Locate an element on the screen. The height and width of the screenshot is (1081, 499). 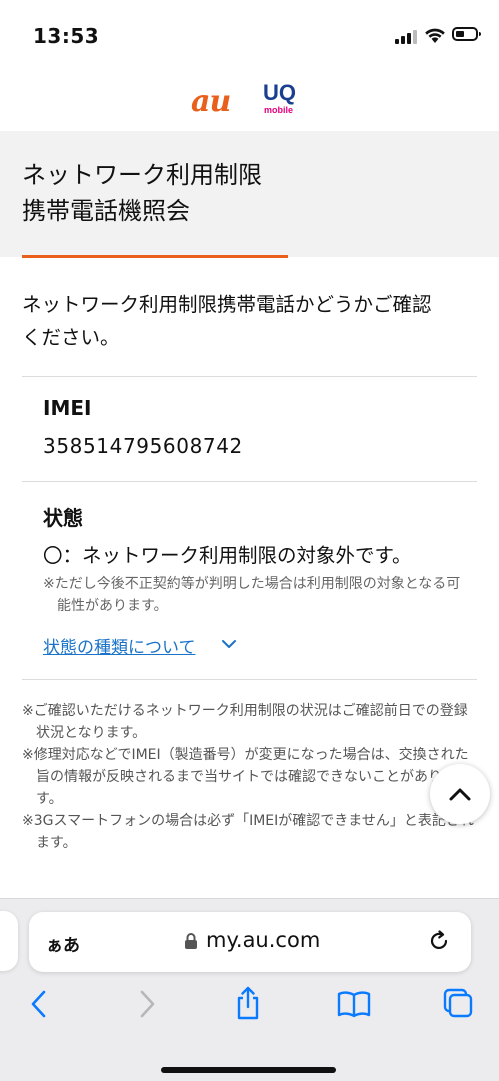
status-bar: 13:53 is located at coordinates (249, 36).